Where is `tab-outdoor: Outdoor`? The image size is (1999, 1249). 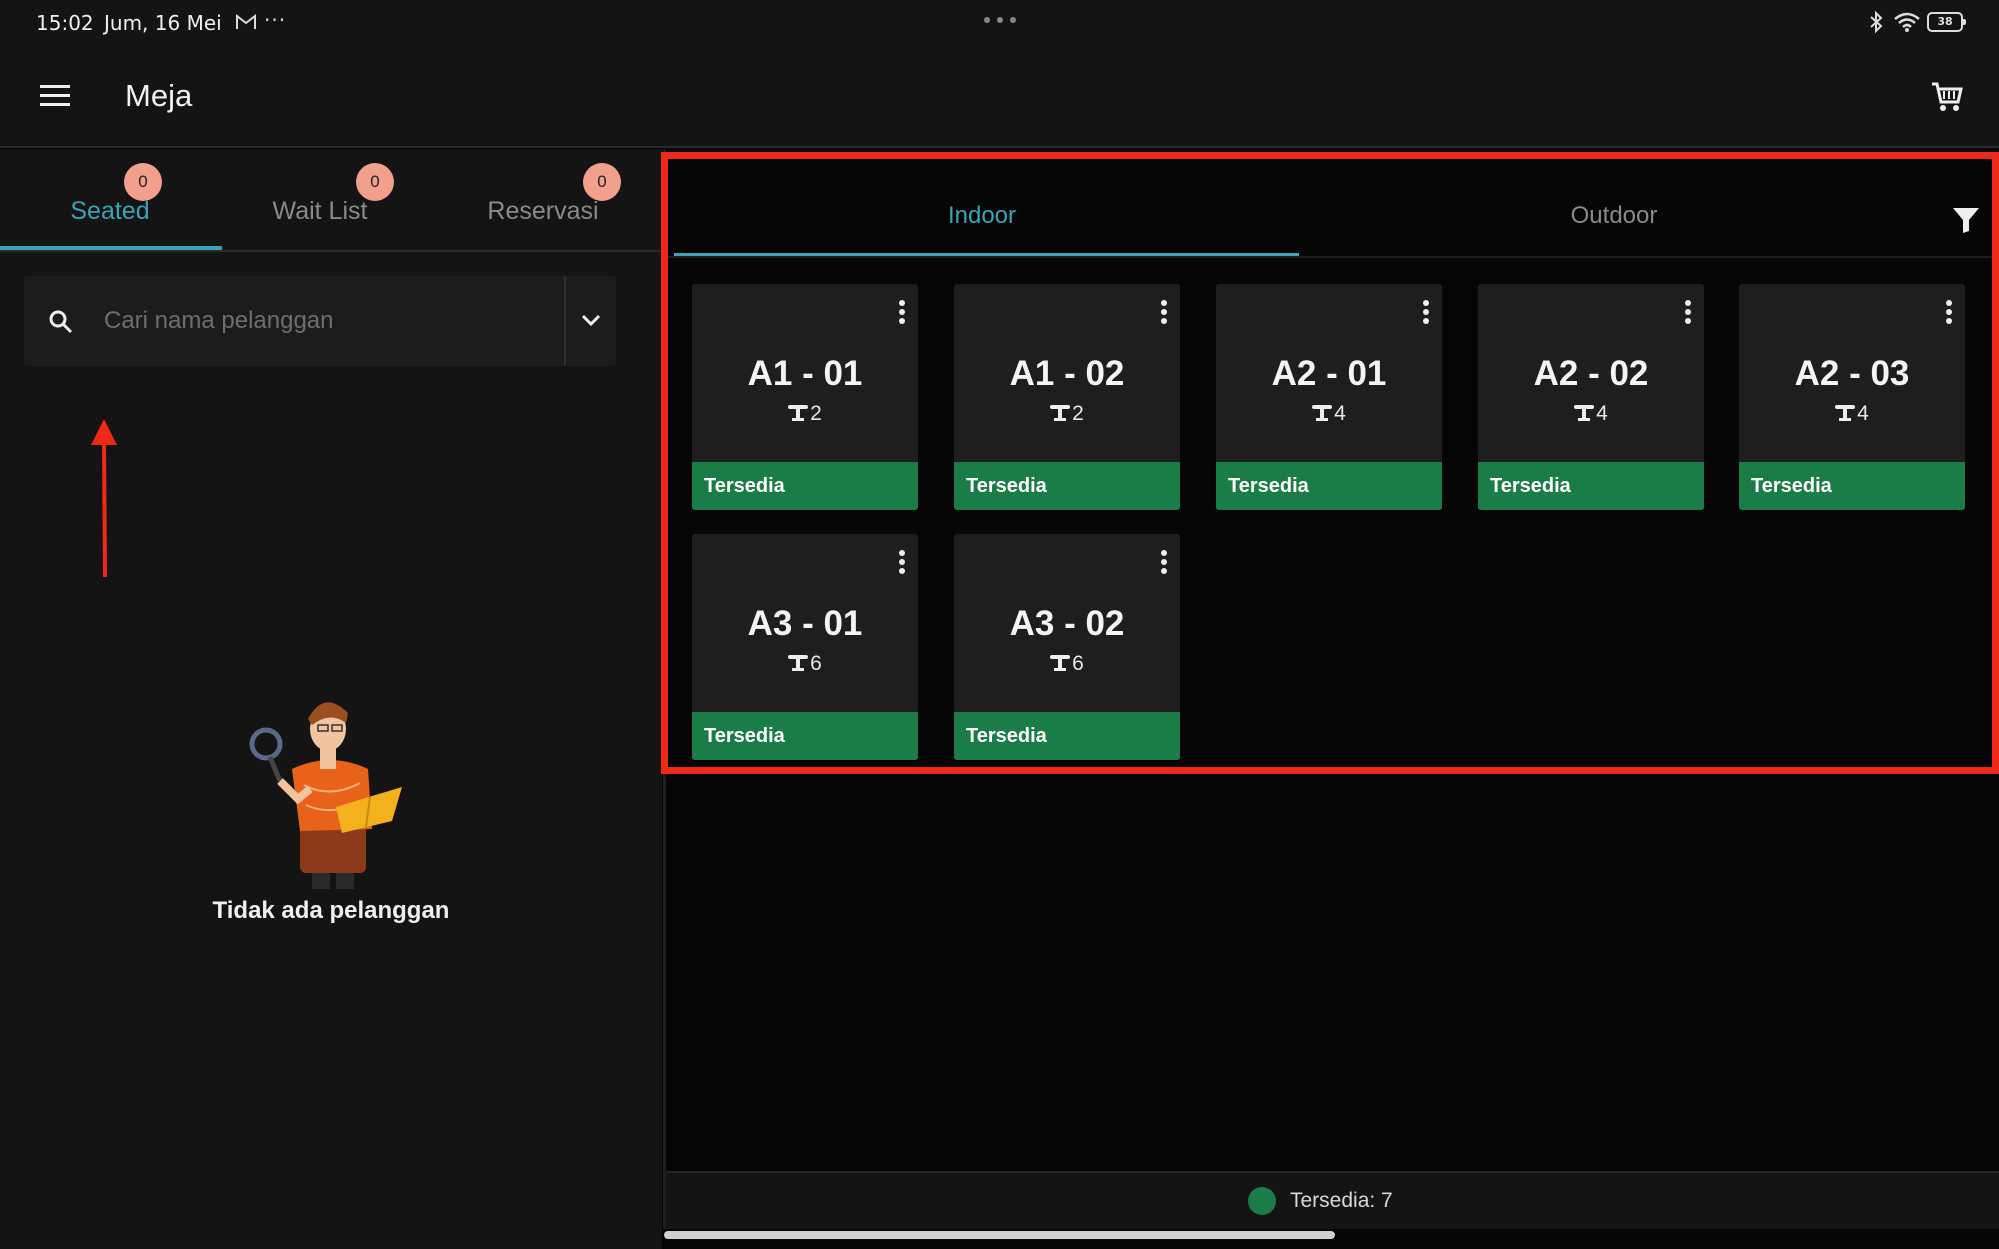
tab-outdoor: Outdoor is located at coordinates (1614, 205).